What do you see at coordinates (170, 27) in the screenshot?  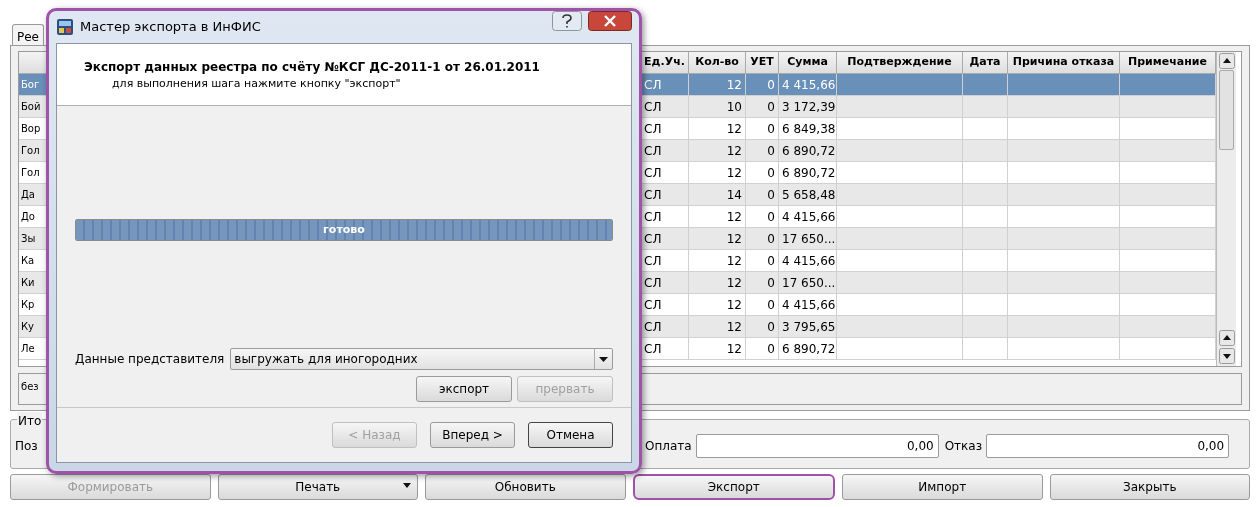 I see `window-title: Мастер экспорта в ИнФИС` at bounding box center [170, 27].